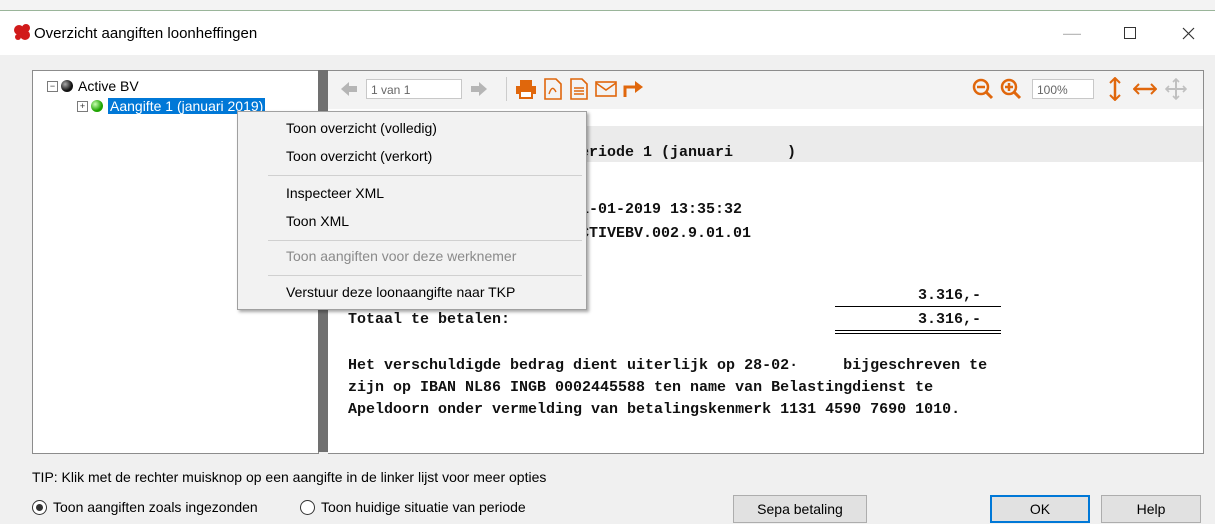 The height and width of the screenshot is (524, 1215). I want to click on zoom-in-icon, so click(1011, 89).